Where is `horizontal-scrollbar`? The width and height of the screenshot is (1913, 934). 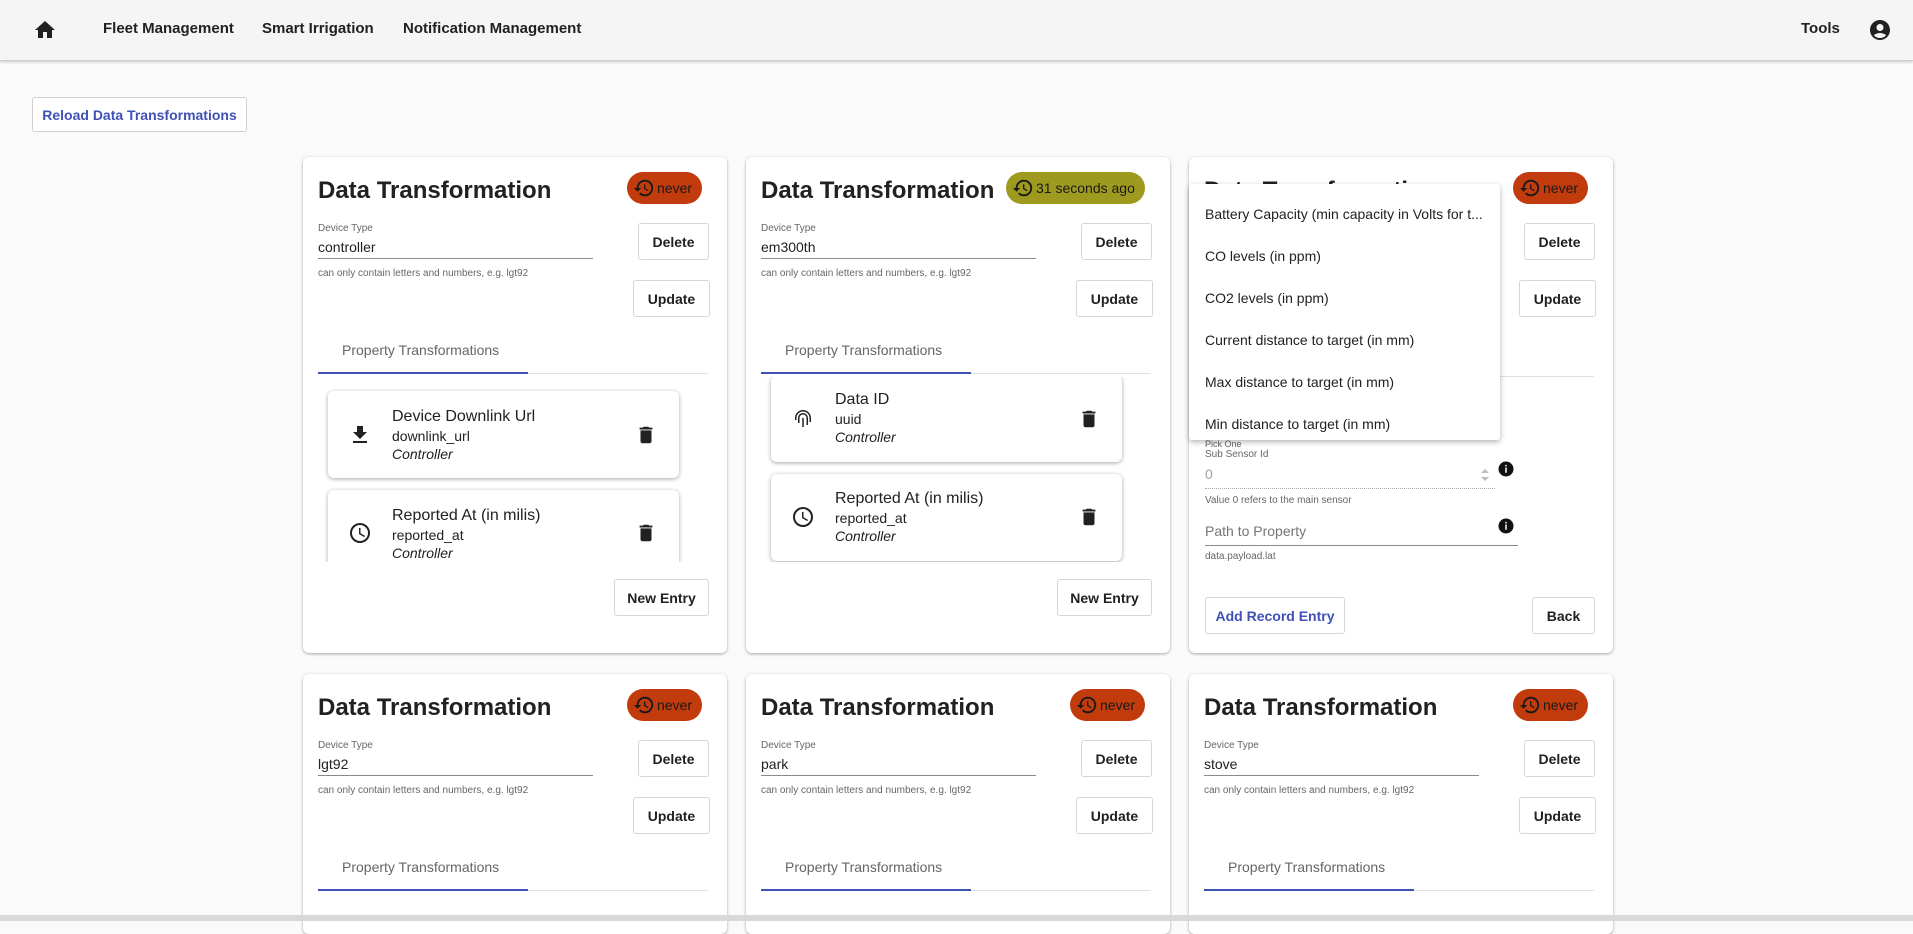 horizontal-scrollbar is located at coordinates (956, 918).